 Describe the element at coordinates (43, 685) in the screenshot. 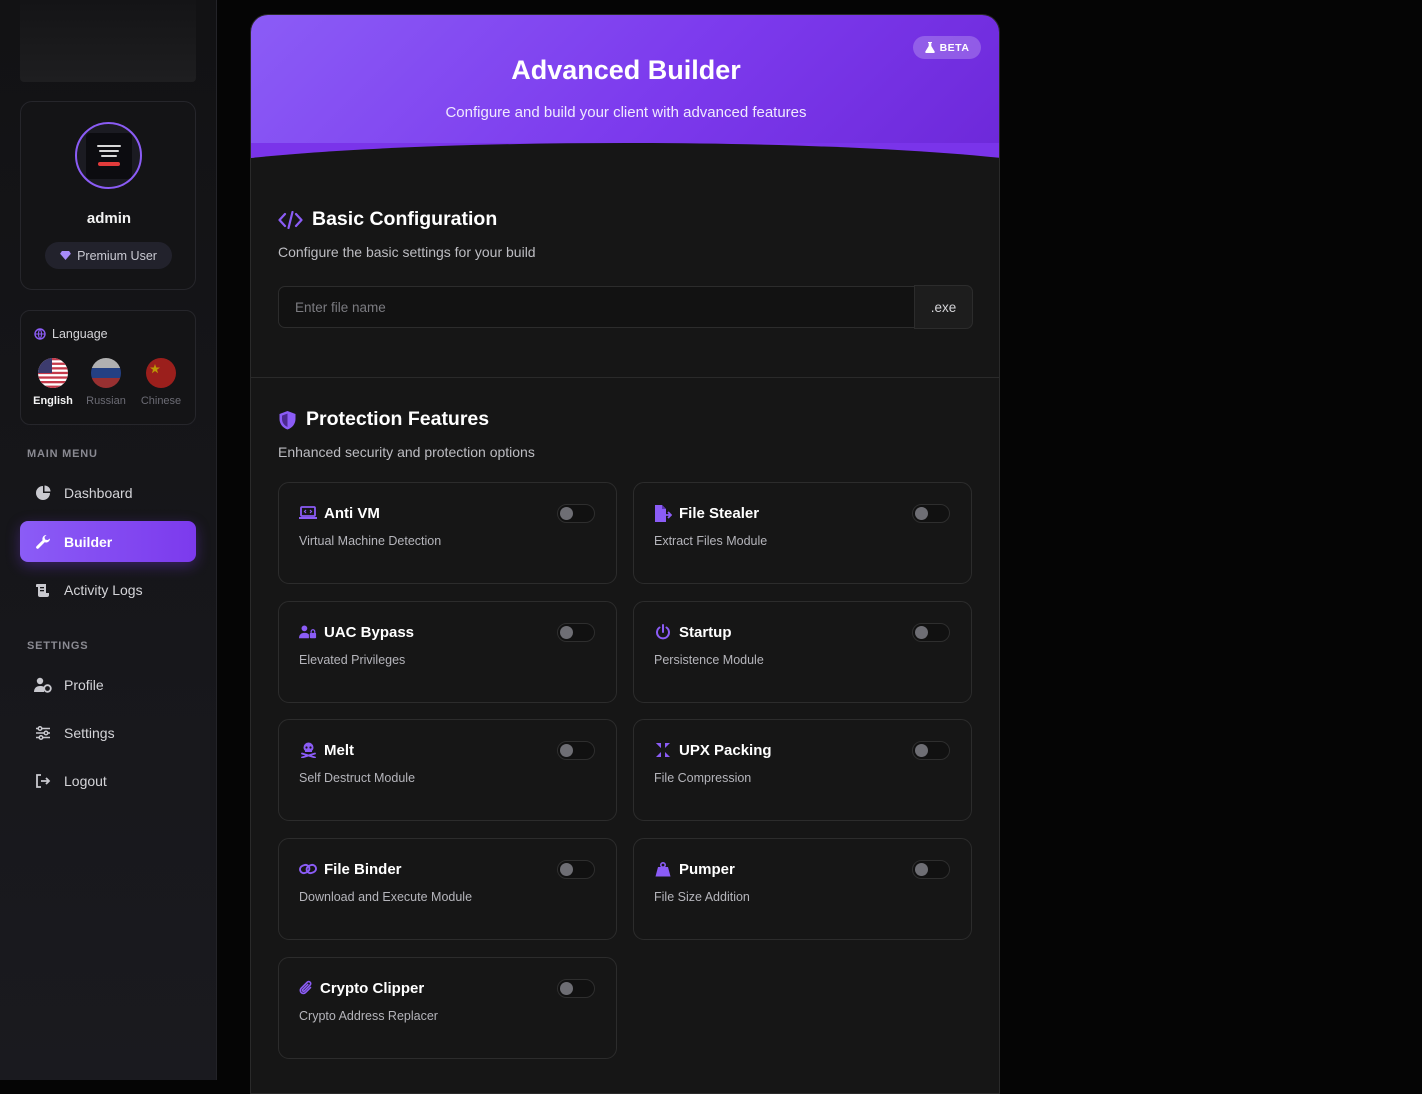

I see `user-gear-icon` at that location.